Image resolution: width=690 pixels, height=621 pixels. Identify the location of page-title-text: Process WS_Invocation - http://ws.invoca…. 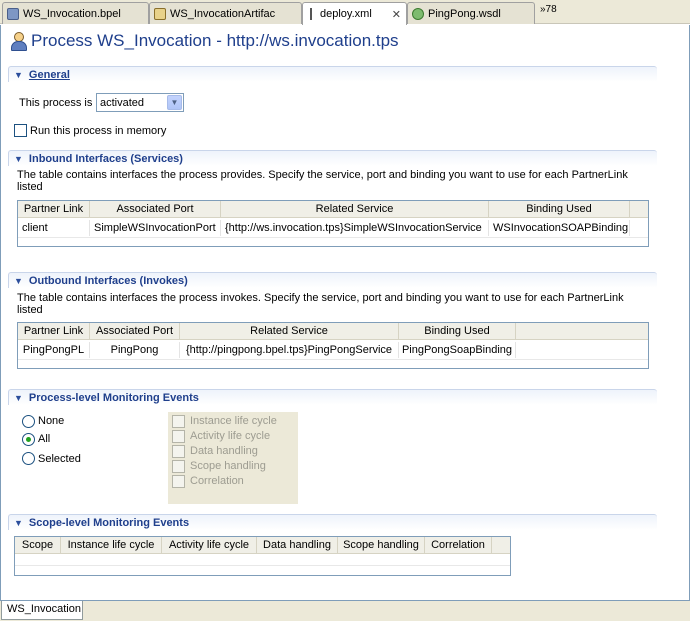
(215, 40).